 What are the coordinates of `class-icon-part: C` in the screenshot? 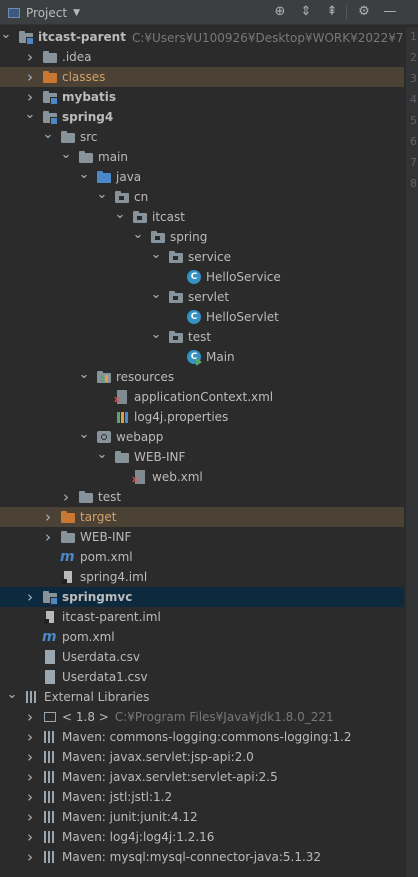 It's located at (194, 277).